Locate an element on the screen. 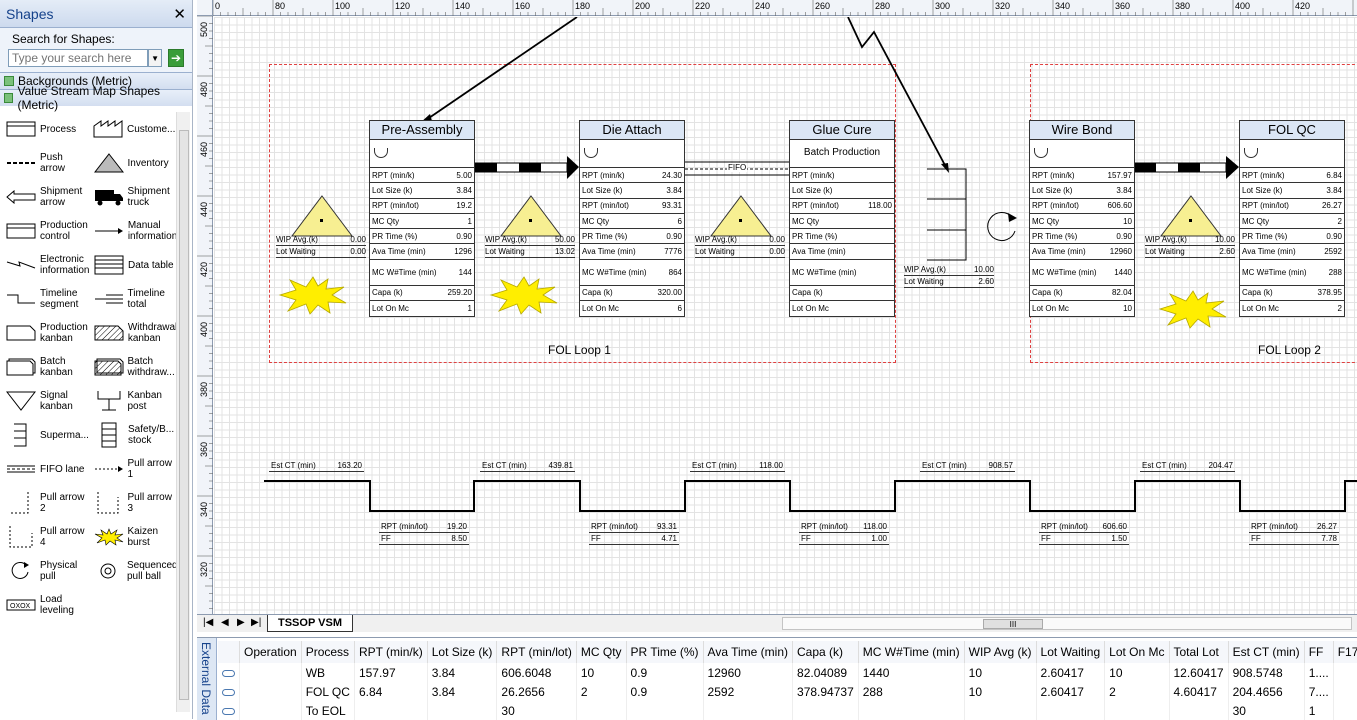 The height and width of the screenshot is (720, 1357). shape-kanban-post: Kanban post is located at coordinates (132, 401).